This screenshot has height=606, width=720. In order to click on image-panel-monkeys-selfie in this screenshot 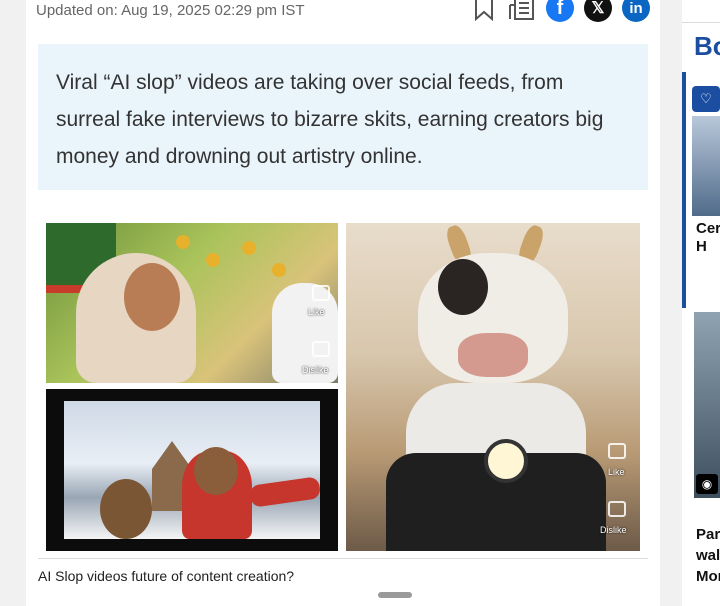, I will do `click(192, 470)`.